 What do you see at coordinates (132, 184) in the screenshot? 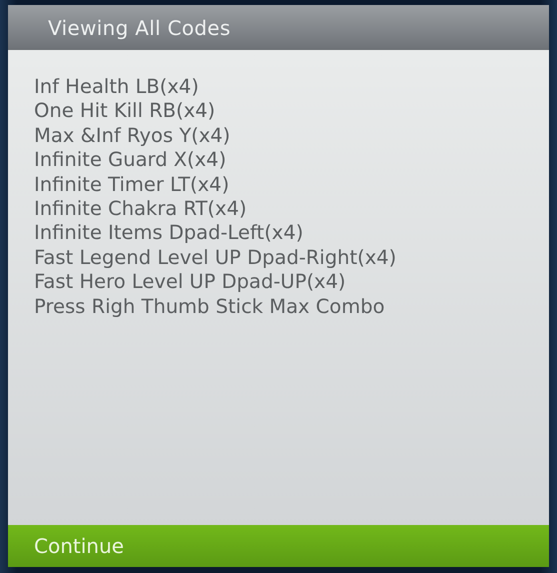
I see `code-item: Infinite Timer LT(x4)` at bounding box center [132, 184].